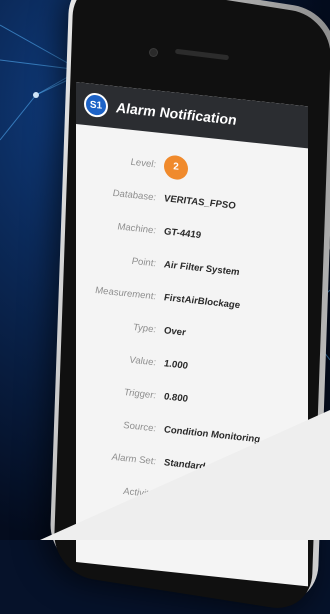 This screenshot has width=330, height=614. I want to click on field-label: Machine:, so click(136, 229).